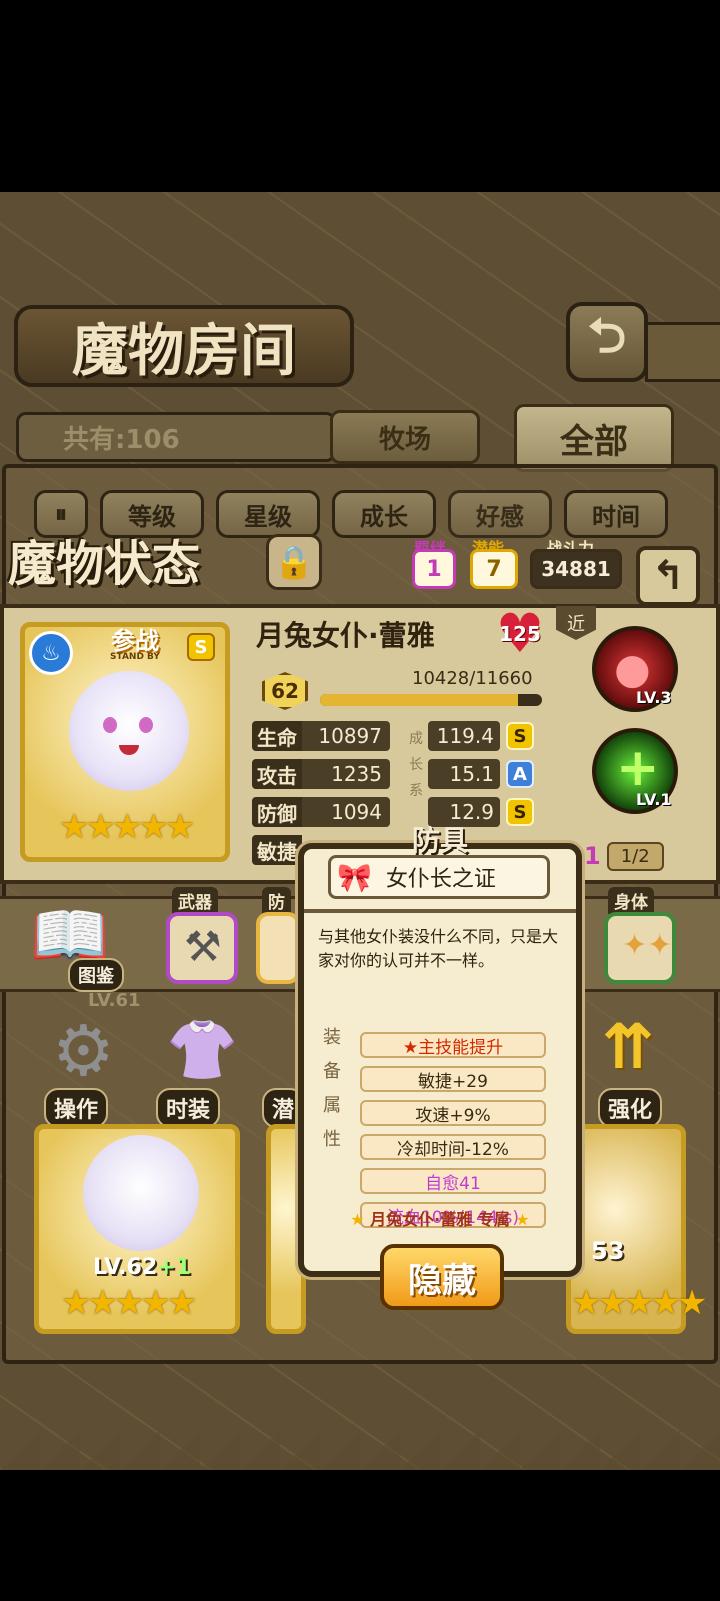 Image resolution: width=720 pixels, height=1601 pixels. Describe the element at coordinates (96, 975) in the screenshot. I see `guide-label: 图鉴` at that location.